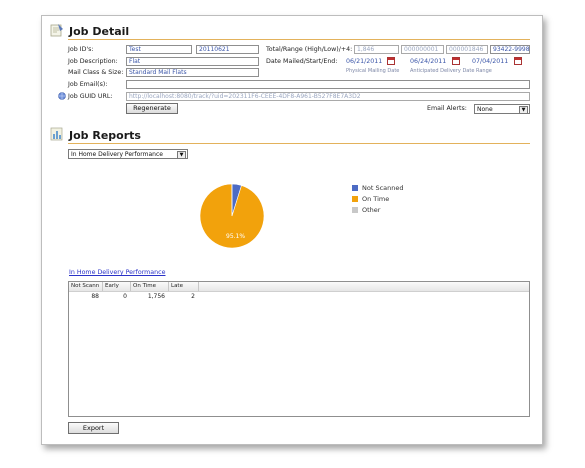 This screenshot has height=468, width=585. Describe the element at coordinates (150, 286) in the screenshot. I see `column-header: On Time` at that location.